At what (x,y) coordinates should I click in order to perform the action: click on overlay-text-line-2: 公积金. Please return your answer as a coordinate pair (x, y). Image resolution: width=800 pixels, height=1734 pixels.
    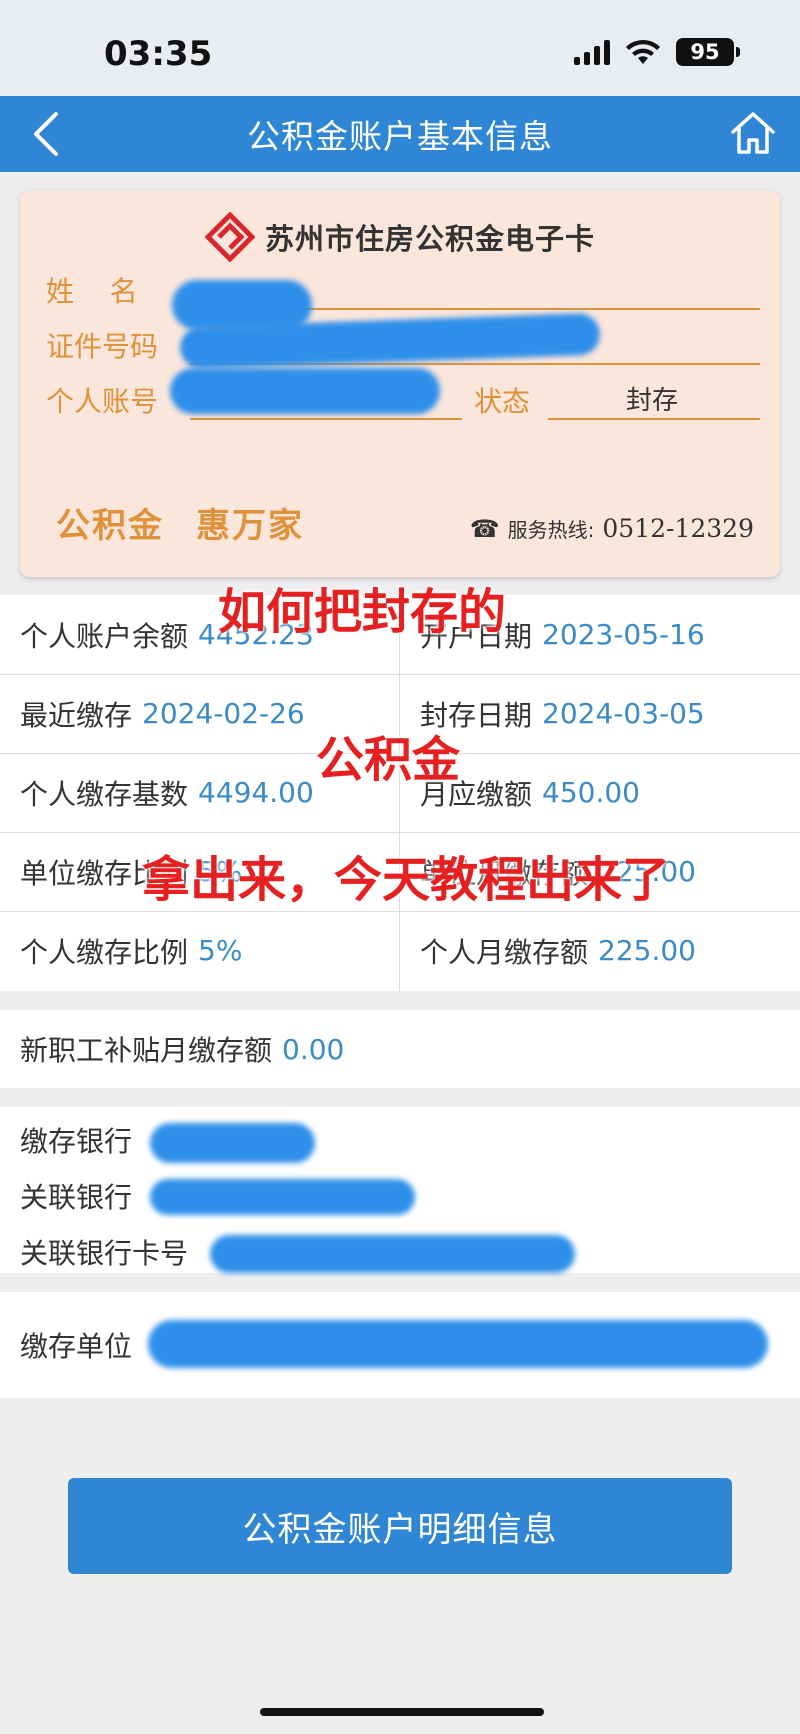
    Looking at the image, I should click on (388, 760).